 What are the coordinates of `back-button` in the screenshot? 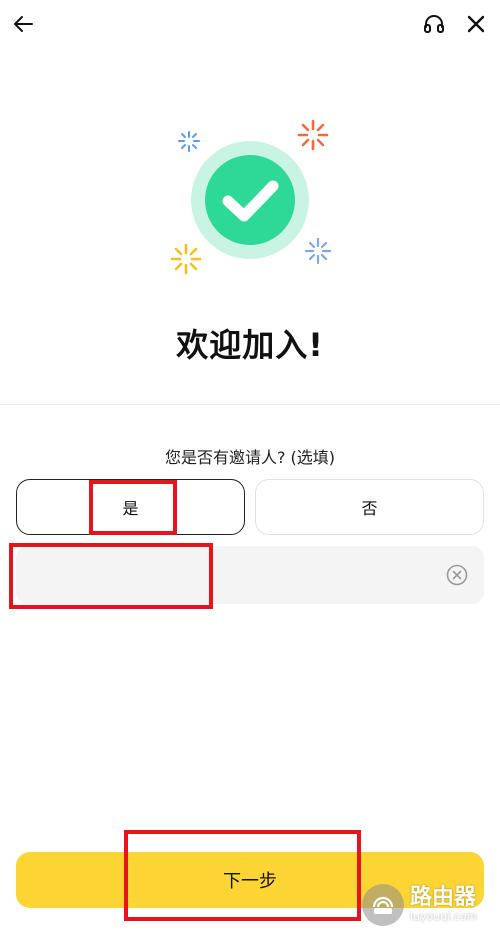 It's located at (24, 24).